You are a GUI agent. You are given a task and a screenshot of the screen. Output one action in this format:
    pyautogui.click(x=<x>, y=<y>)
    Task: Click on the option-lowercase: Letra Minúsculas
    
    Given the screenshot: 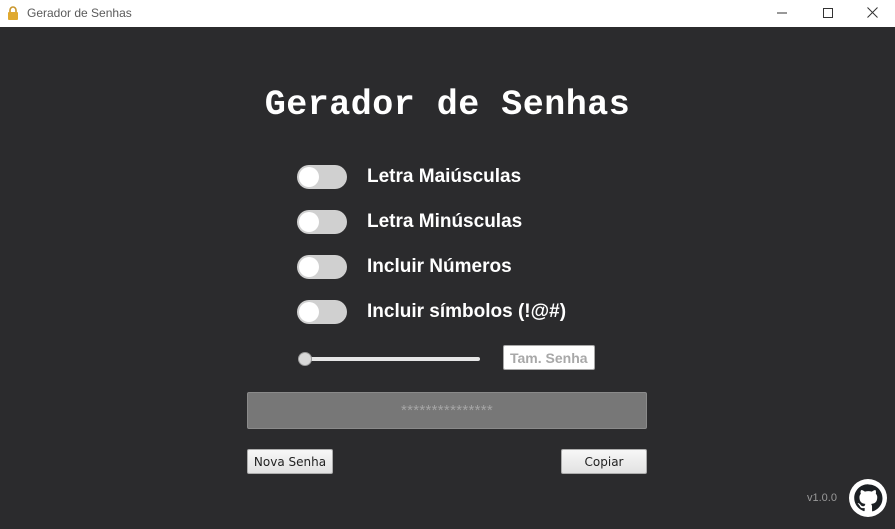 What is the action you would take?
    pyautogui.click(x=409, y=222)
    